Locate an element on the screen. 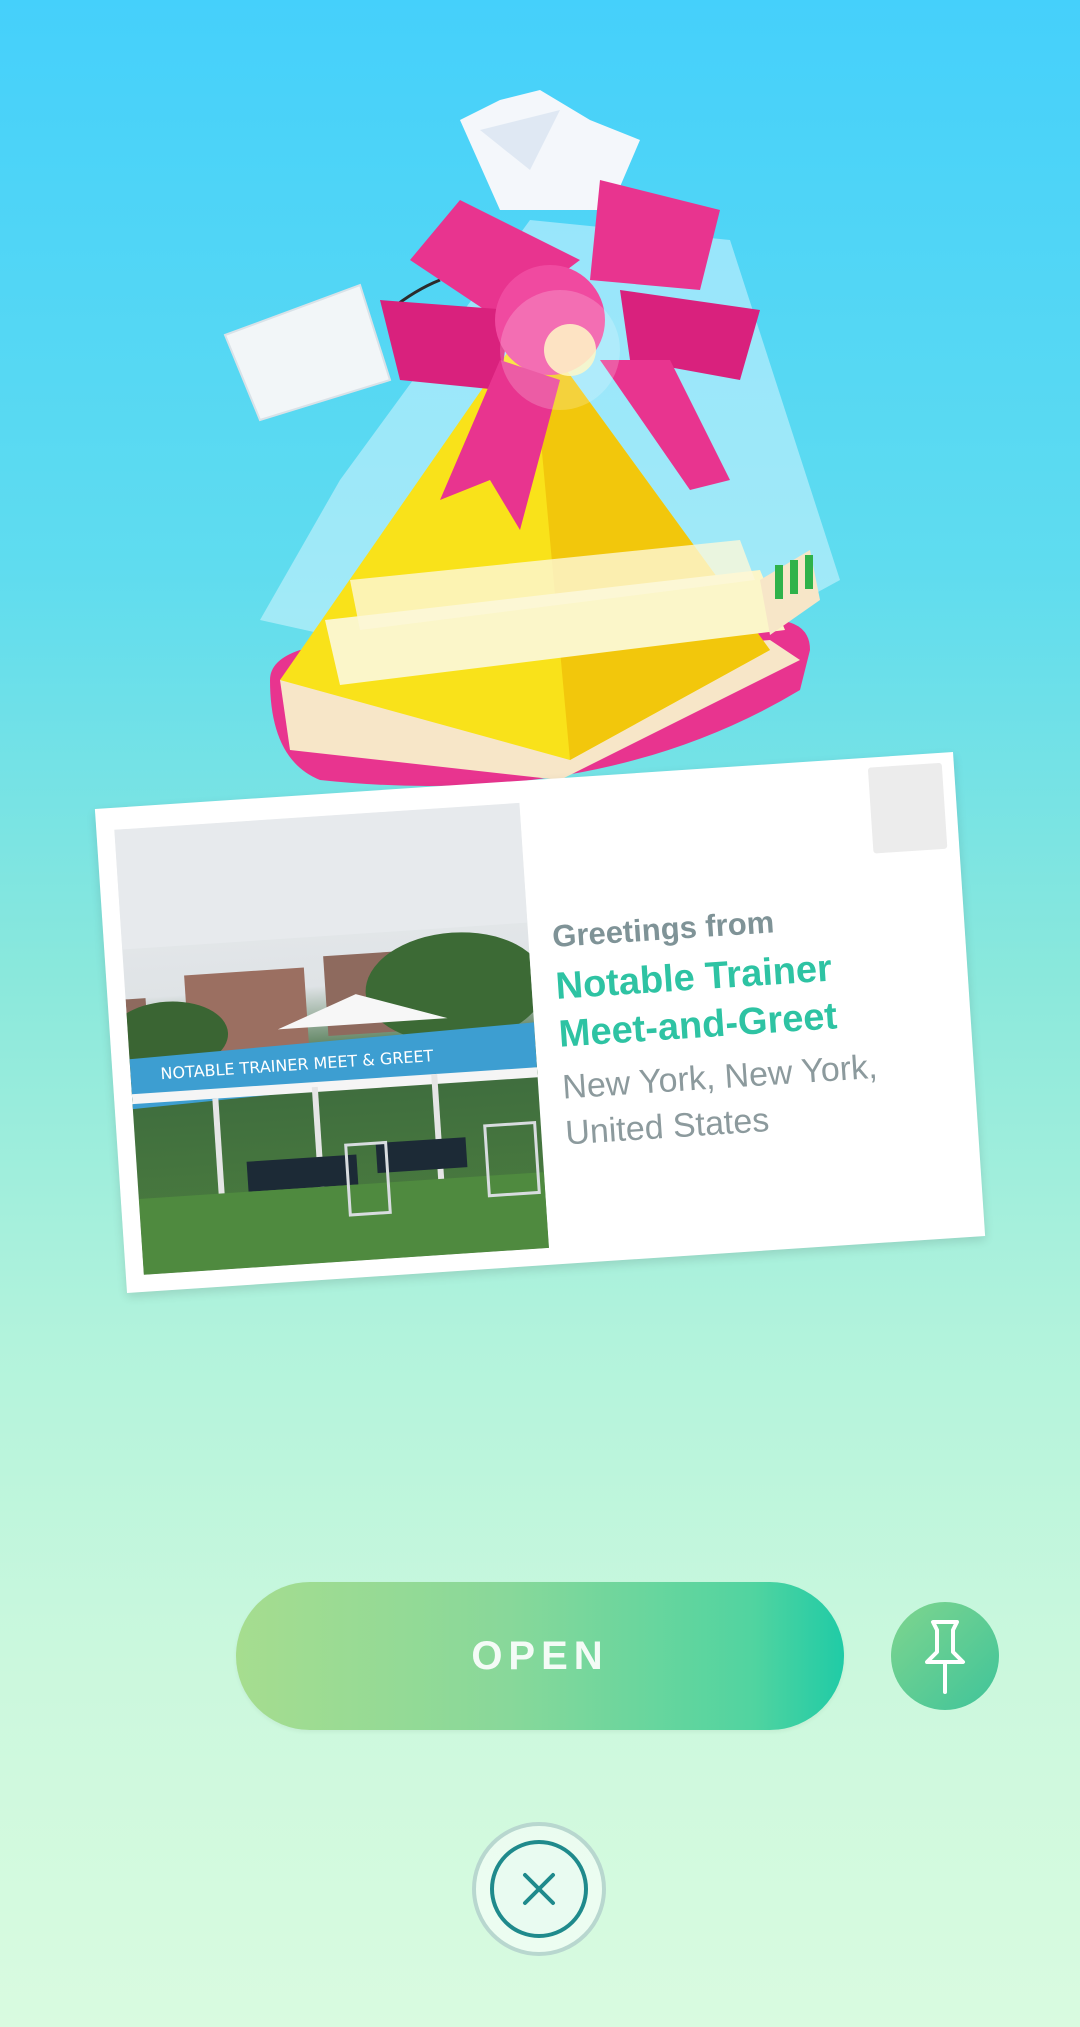 The height and width of the screenshot is (2027, 1080). open-button: OPEN is located at coordinates (540, 1656).